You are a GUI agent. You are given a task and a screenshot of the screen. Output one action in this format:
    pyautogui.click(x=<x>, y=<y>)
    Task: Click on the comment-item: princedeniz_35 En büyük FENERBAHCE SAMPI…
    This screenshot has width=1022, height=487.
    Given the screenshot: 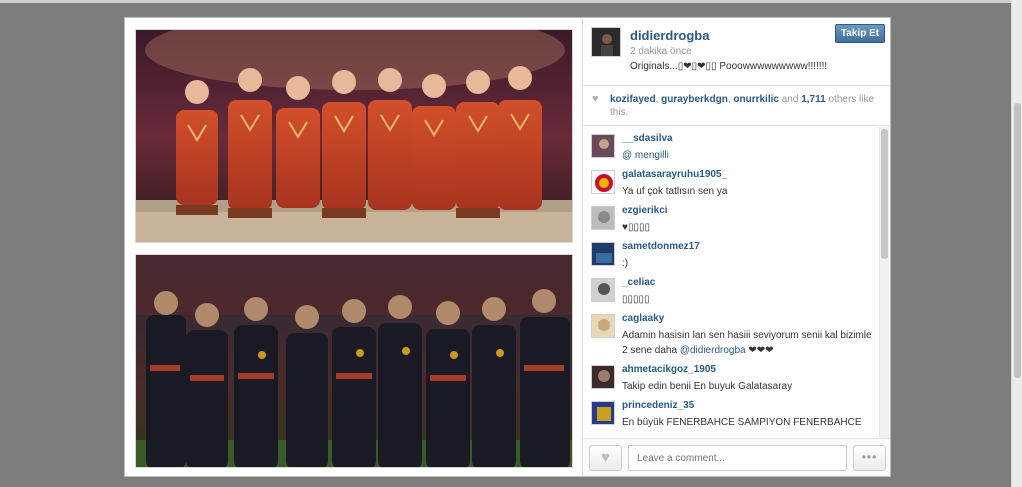 What is the action you would take?
    pyautogui.click(x=731, y=416)
    